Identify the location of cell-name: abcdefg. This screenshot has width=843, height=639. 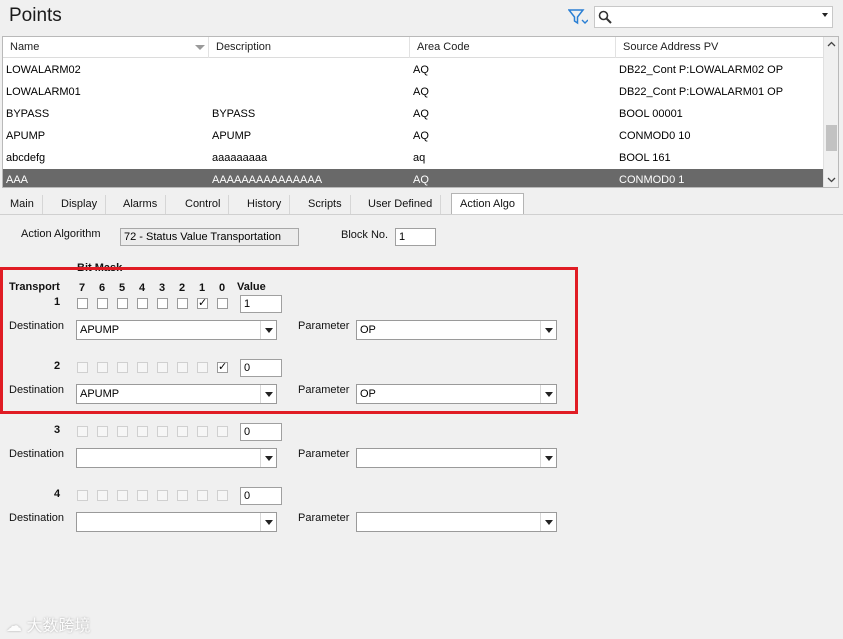
(26, 158).